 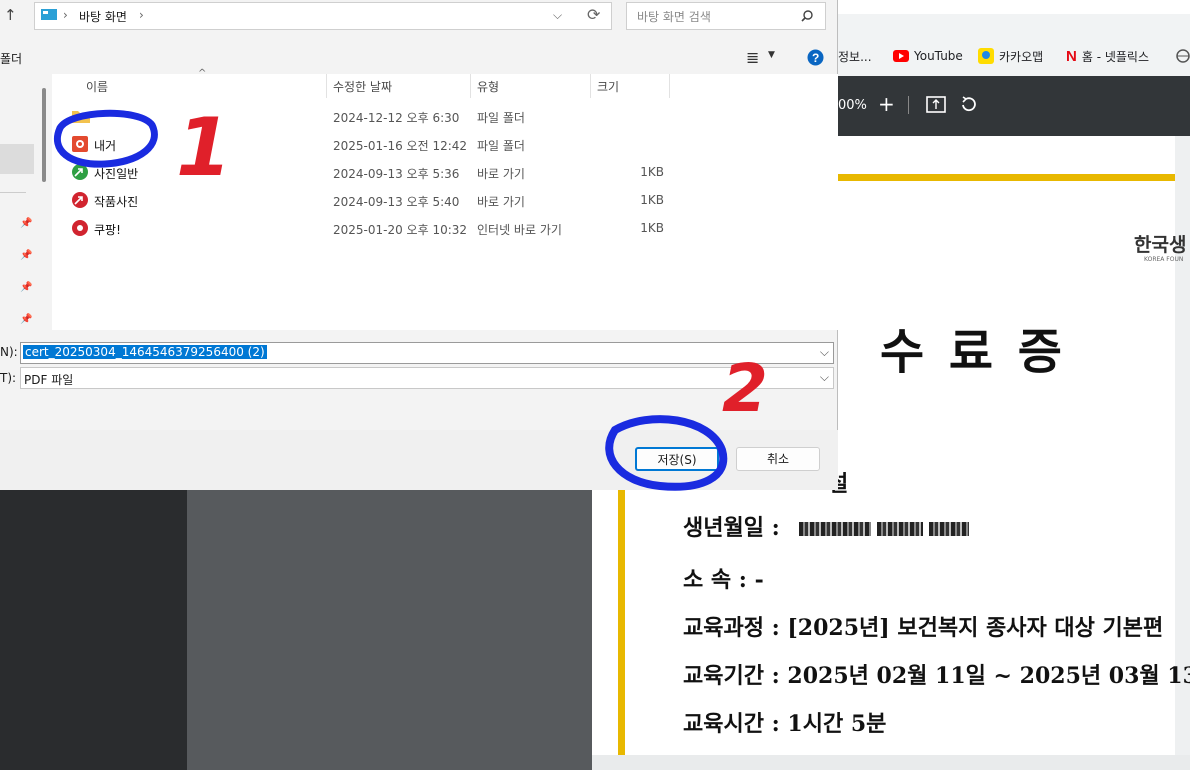 I want to click on pdf-bottom-strip, so click(x=891, y=762).